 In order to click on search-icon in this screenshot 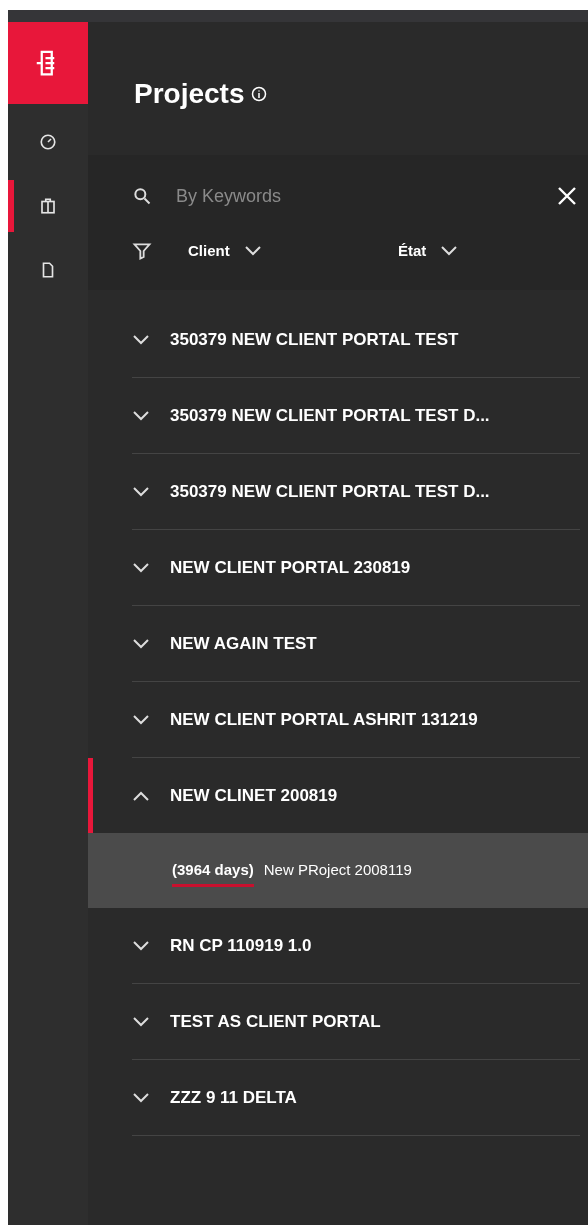, I will do `click(142, 196)`.